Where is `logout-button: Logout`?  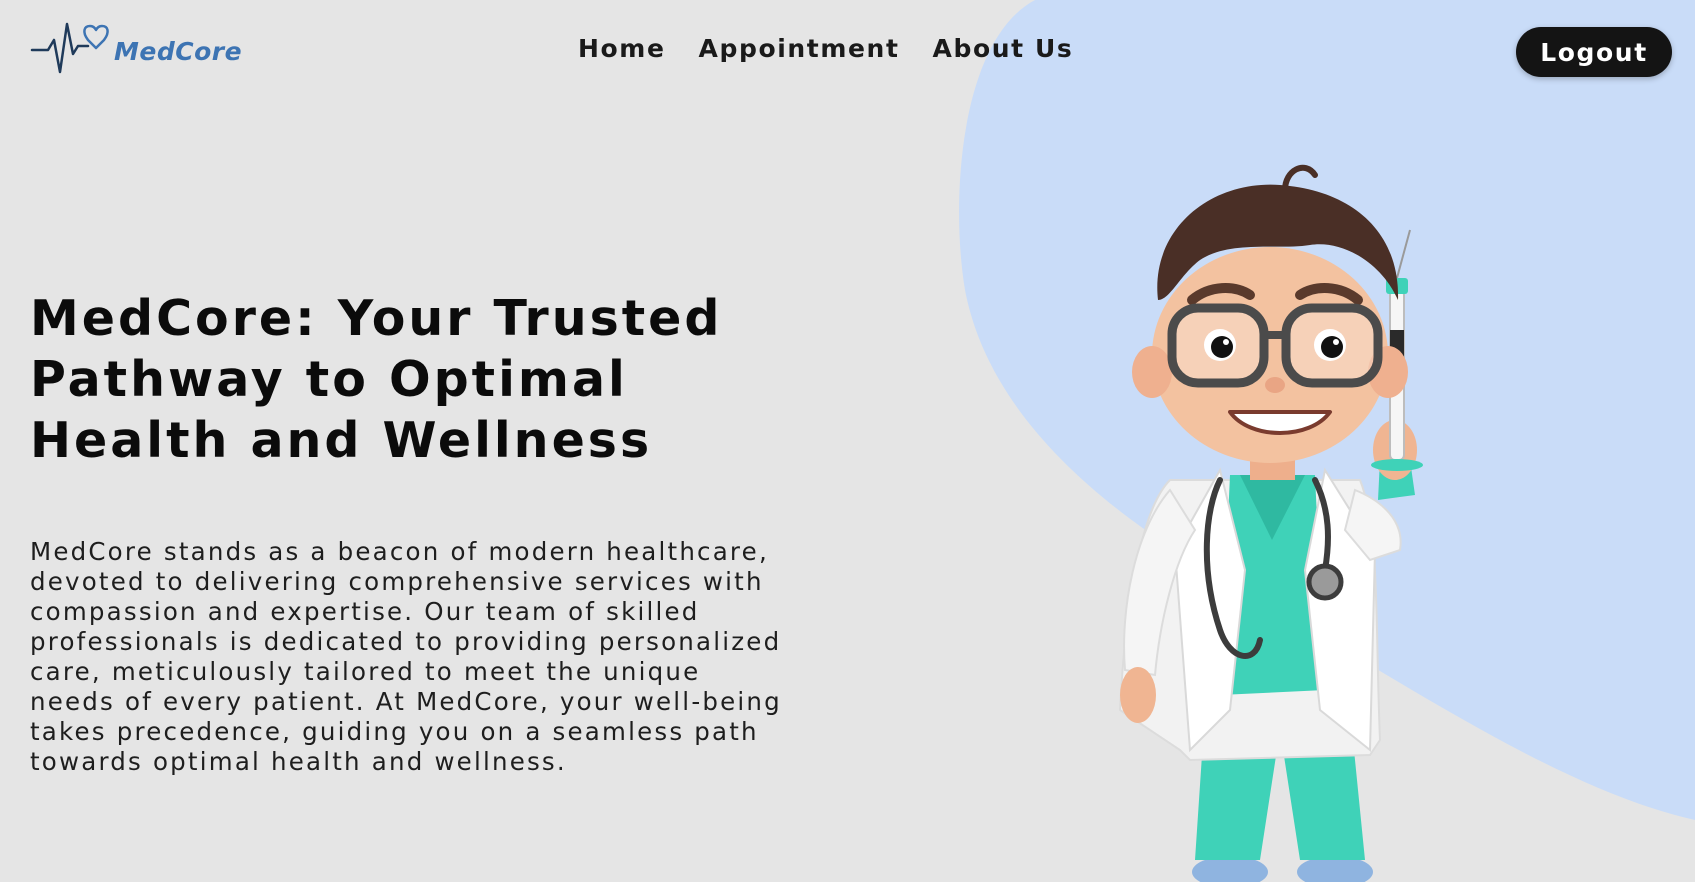
logout-button: Logout is located at coordinates (1594, 52).